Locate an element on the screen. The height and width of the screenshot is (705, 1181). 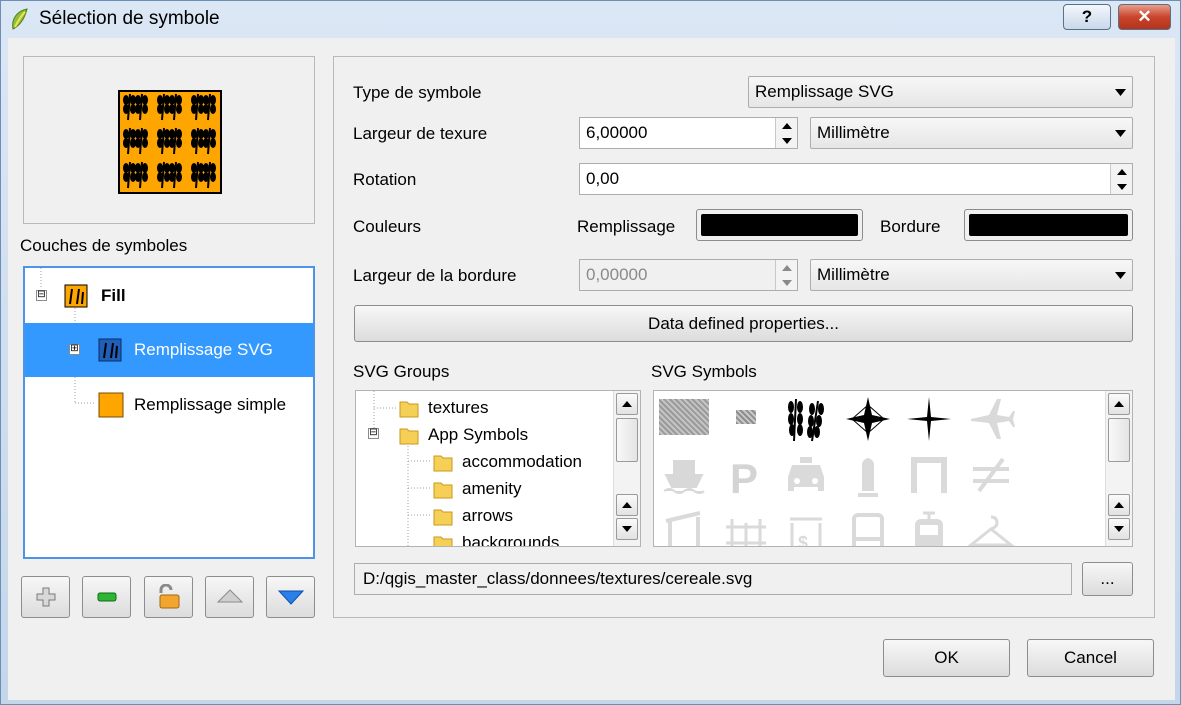
triangle-up-icon is located at coordinates (229, 596).